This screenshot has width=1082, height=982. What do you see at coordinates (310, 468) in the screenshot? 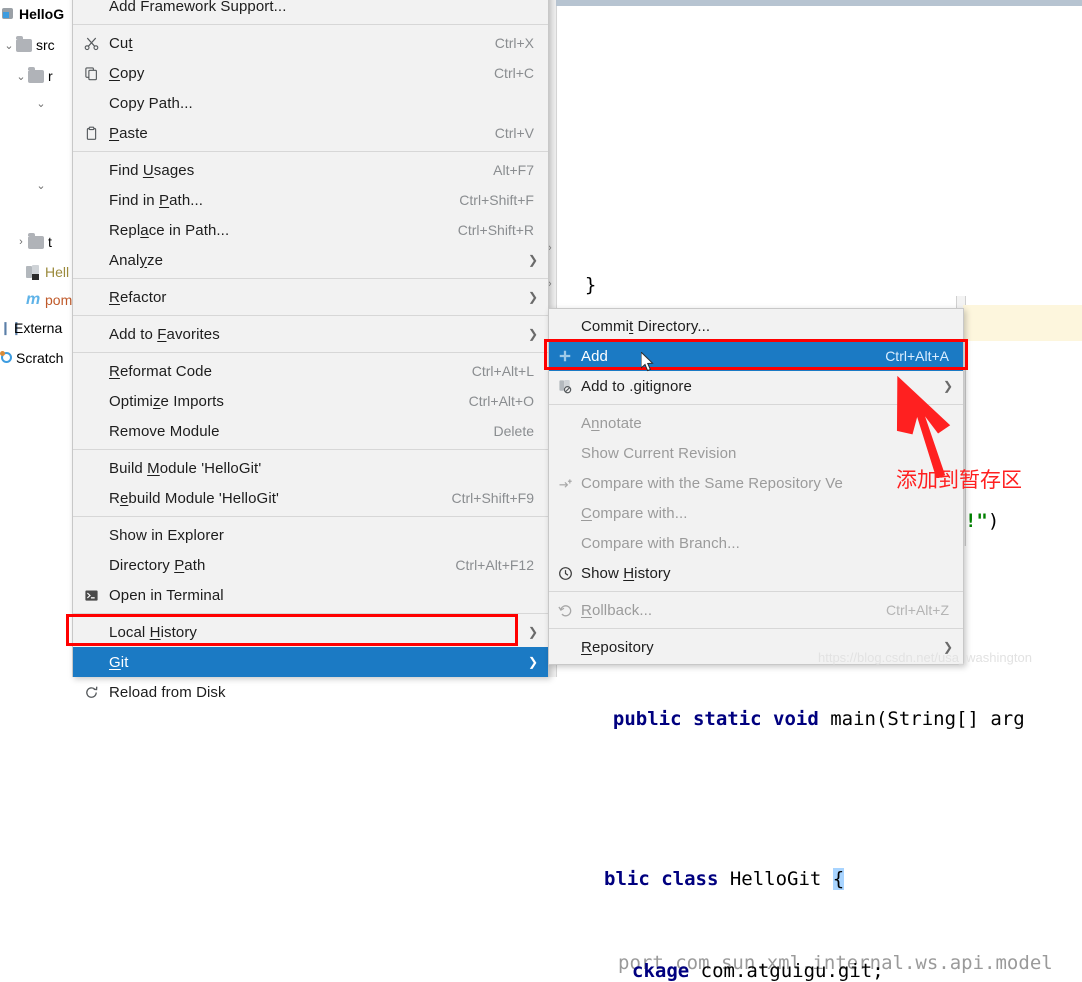
I see `menu-item-build-module-hellogit: Build Module 'HelloGit'` at bounding box center [310, 468].